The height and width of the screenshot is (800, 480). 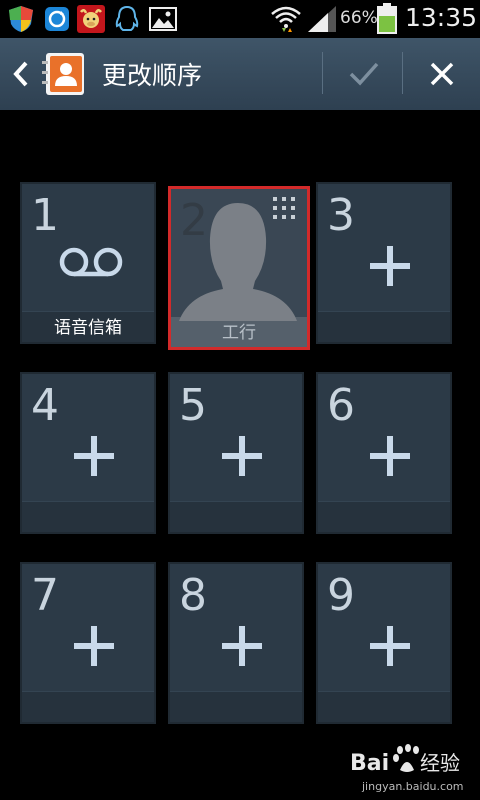 What do you see at coordinates (341, 405) in the screenshot?
I see `tile-number: 6` at bounding box center [341, 405].